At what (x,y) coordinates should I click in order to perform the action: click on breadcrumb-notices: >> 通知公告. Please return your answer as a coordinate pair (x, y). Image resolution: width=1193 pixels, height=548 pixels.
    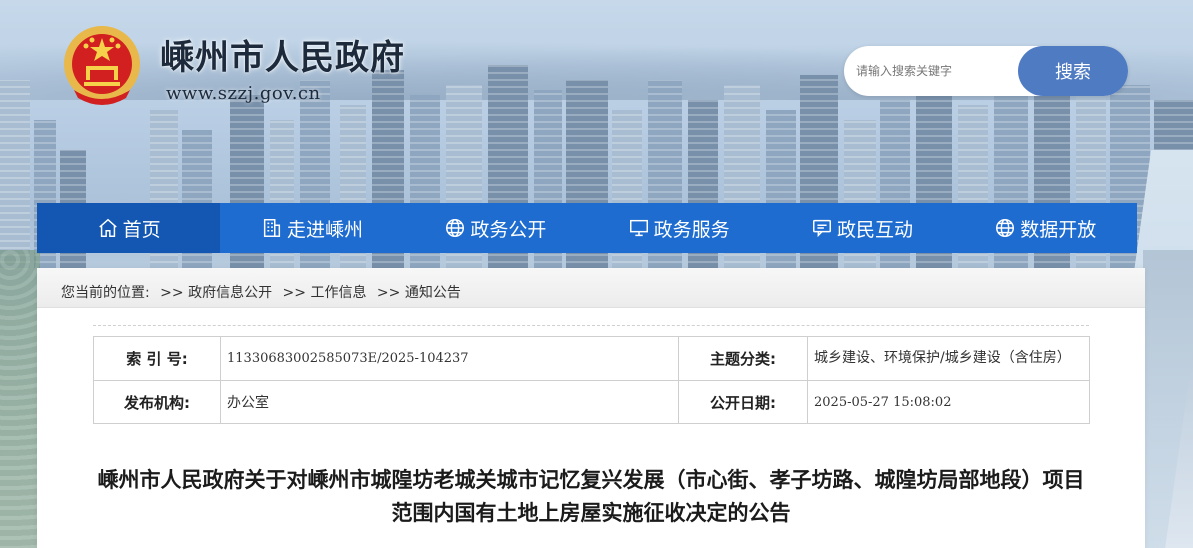
    Looking at the image, I should click on (419, 293).